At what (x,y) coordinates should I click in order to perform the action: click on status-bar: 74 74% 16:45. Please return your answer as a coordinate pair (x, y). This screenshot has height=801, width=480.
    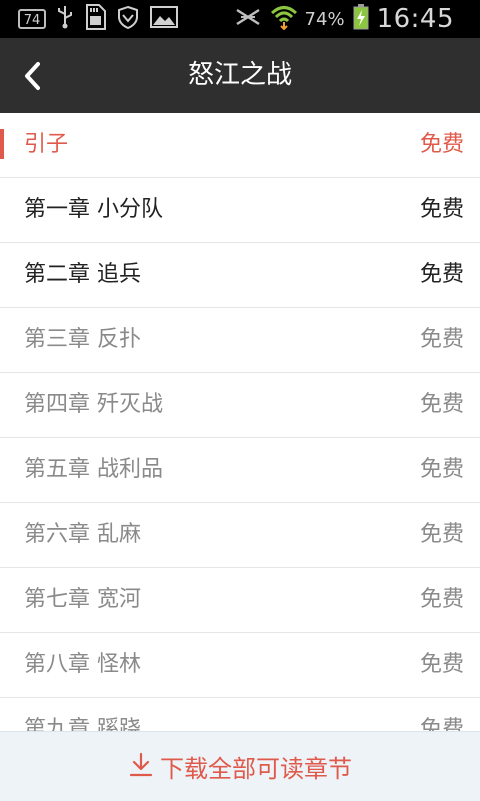
    Looking at the image, I should click on (240, 19).